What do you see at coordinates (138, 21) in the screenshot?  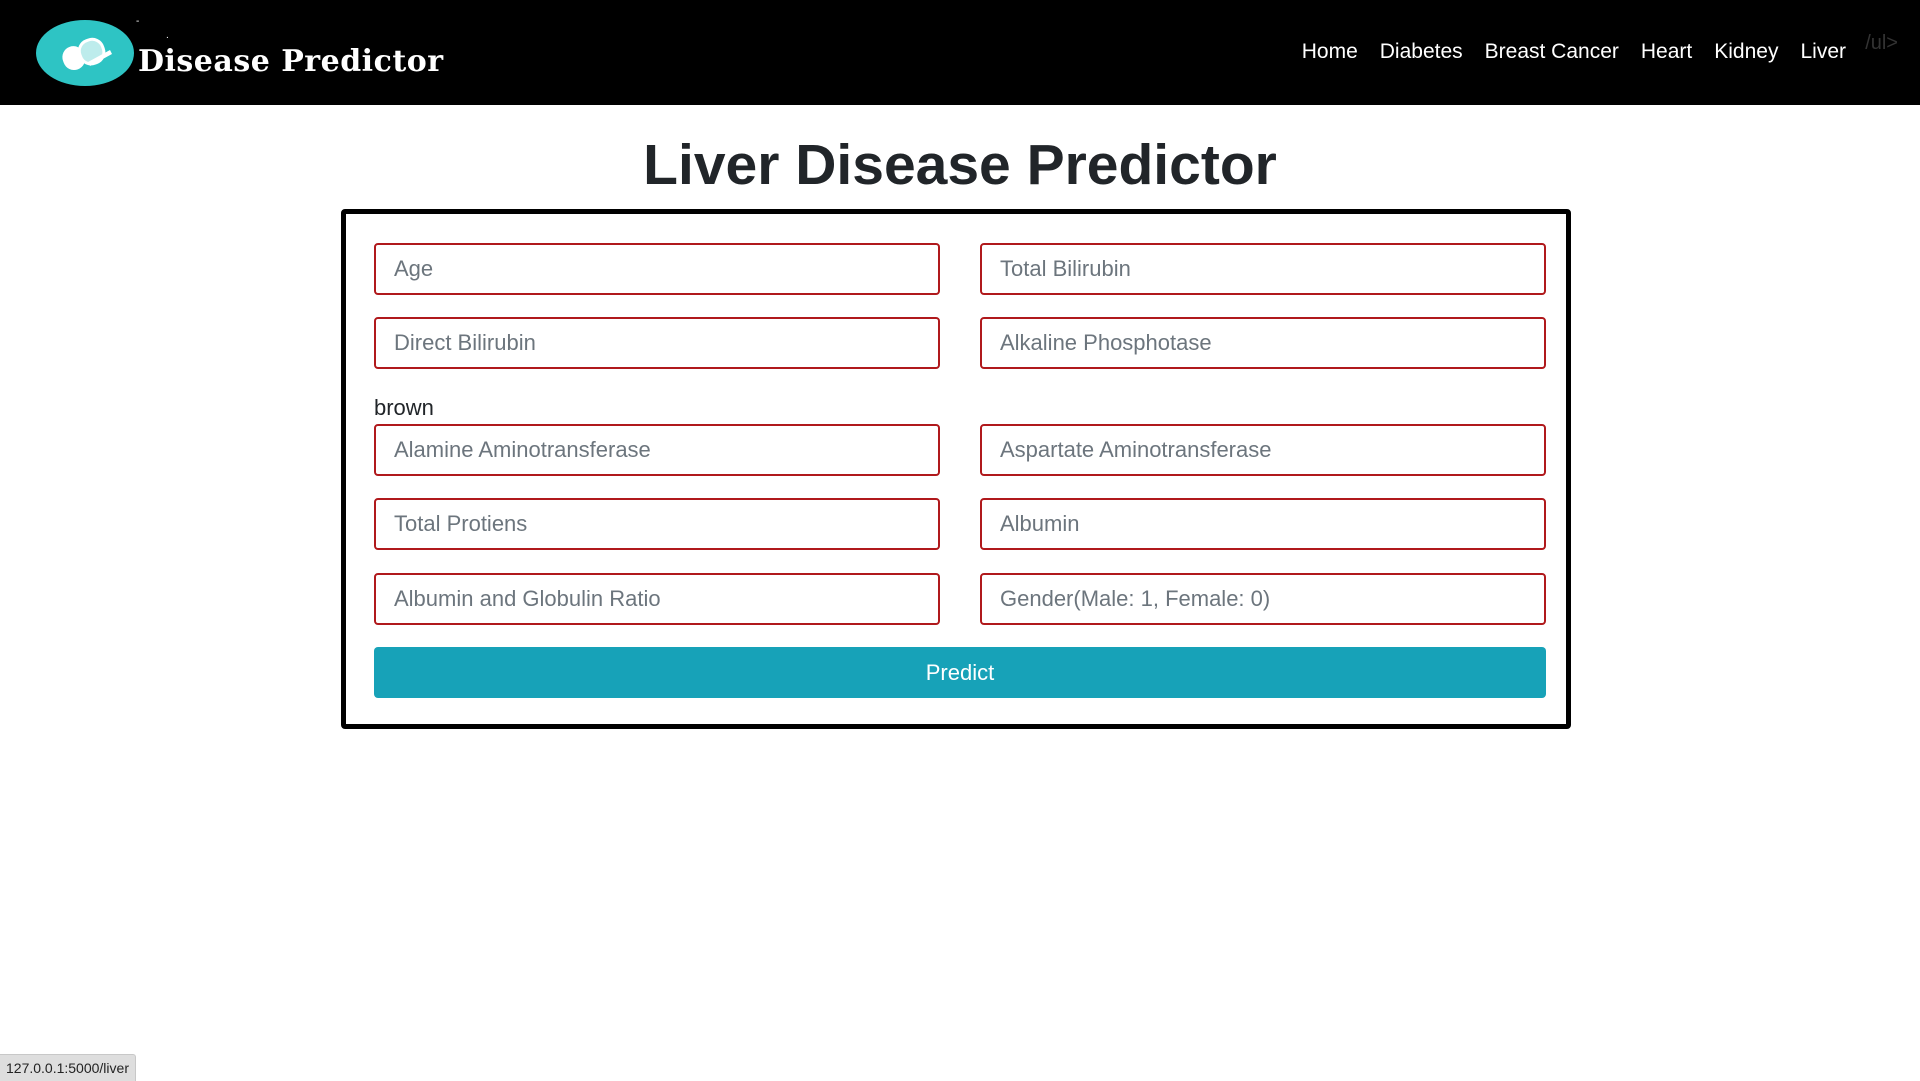 I see `logo-decoration: -` at bounding box center [138, 21].